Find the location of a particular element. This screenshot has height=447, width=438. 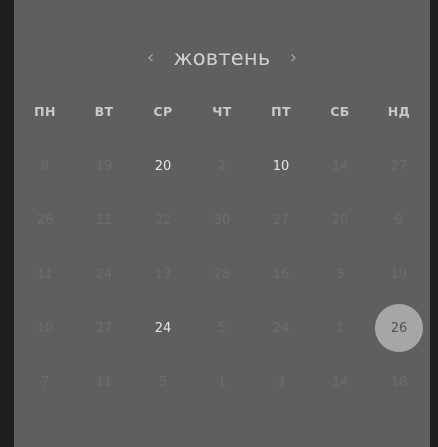

day-cell: 2 is located at coordinates (222, 166).